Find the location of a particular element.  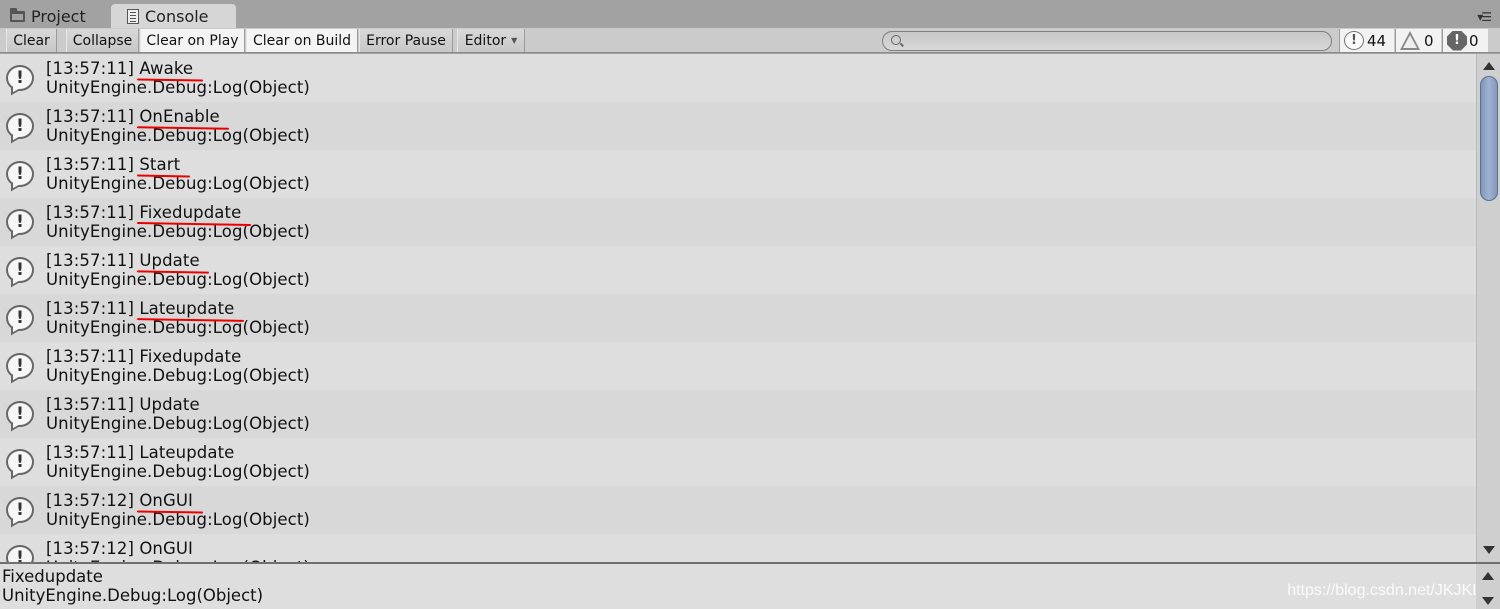

clear-label: Clear is located at coordinates (31, 40).